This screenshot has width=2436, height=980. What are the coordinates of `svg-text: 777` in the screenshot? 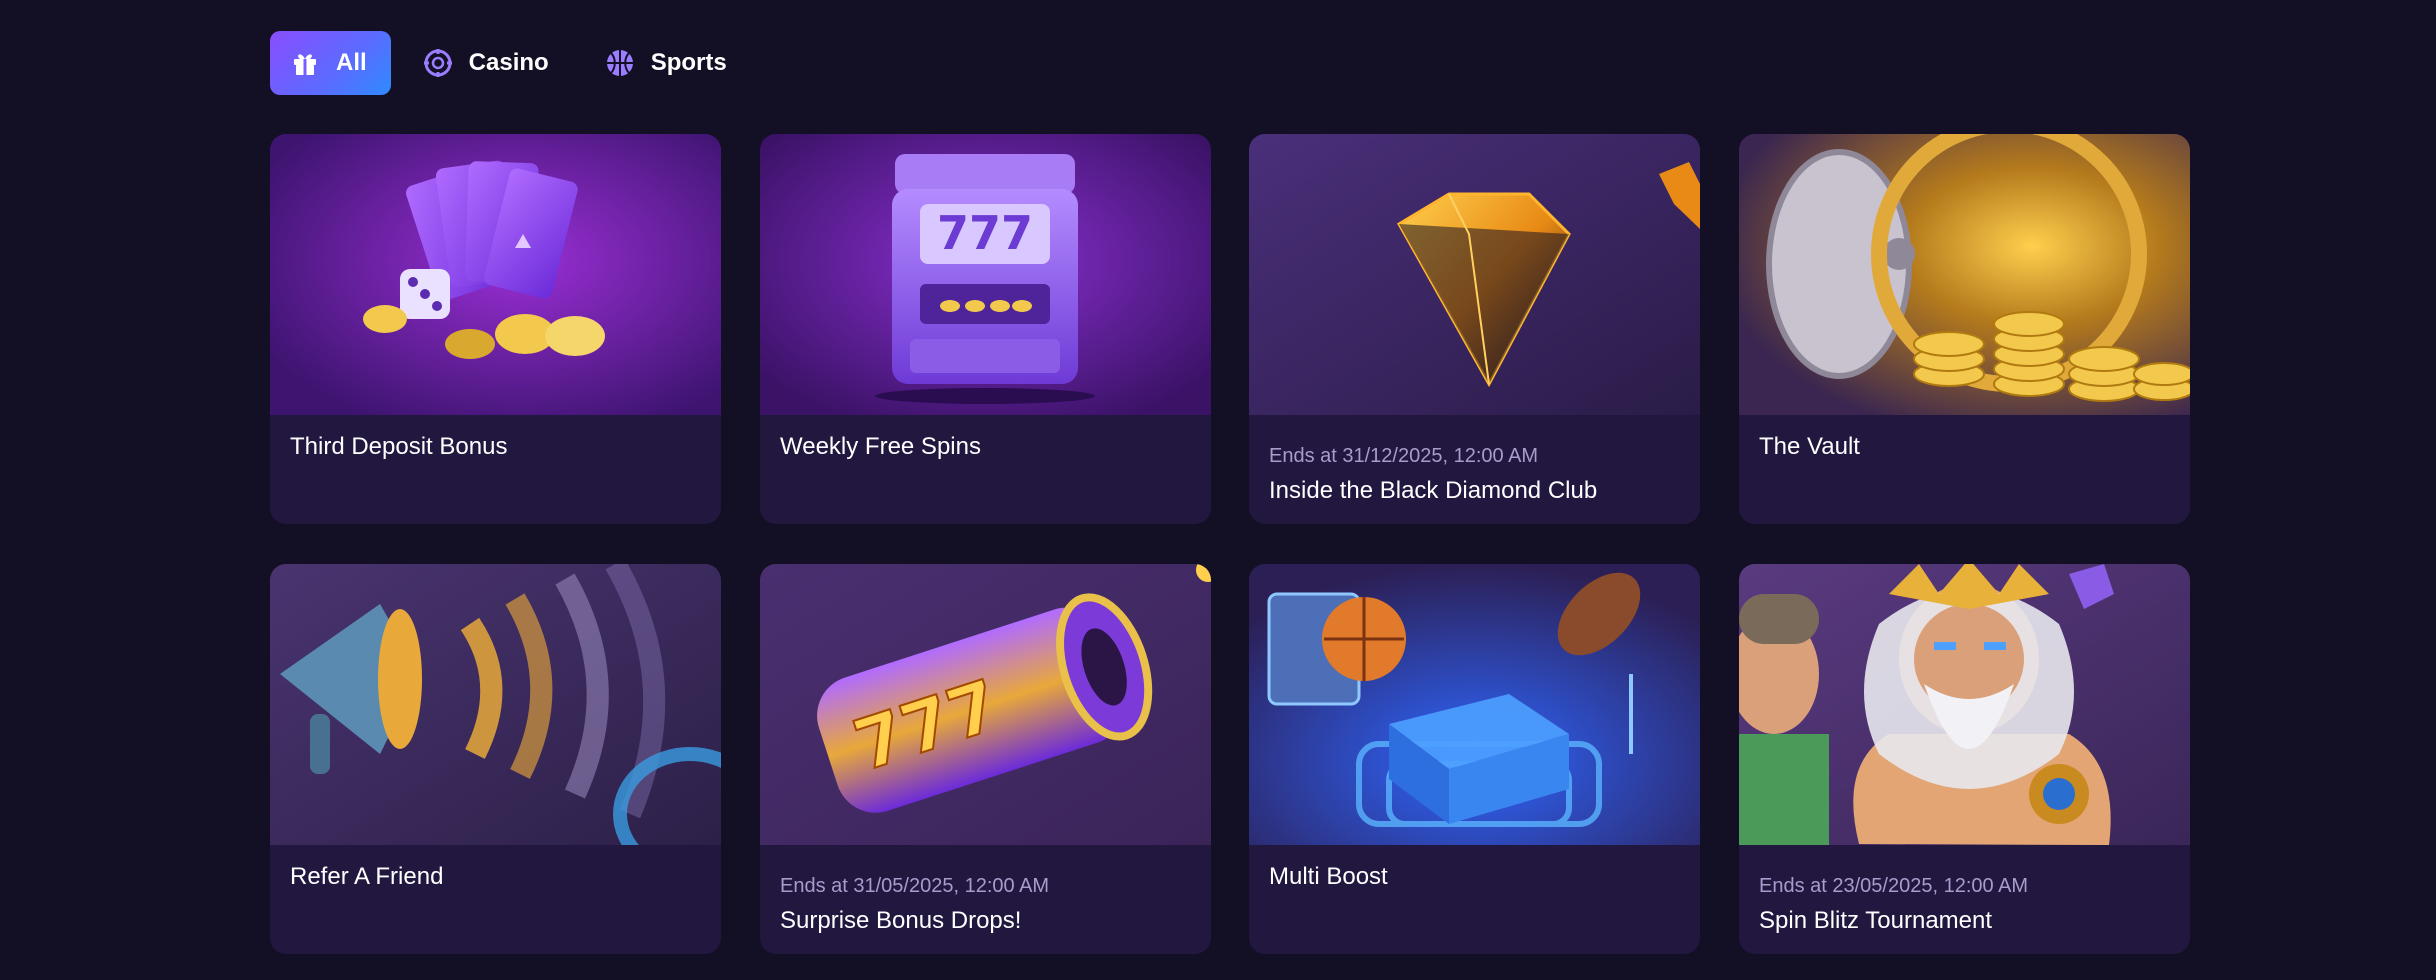 It's located at (985, 233).